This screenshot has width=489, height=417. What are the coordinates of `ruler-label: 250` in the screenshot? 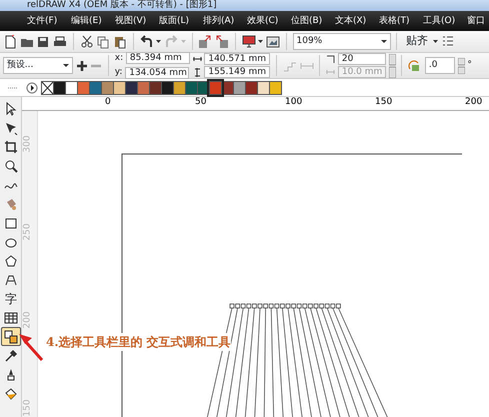 It's located at (27, 232).